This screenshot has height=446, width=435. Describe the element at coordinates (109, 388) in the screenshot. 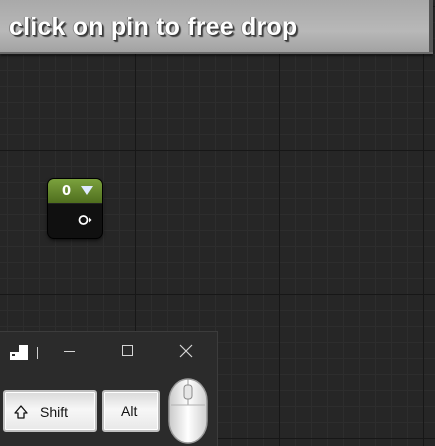

I see `on-screen-keyboard: Shift Alt` at that location.